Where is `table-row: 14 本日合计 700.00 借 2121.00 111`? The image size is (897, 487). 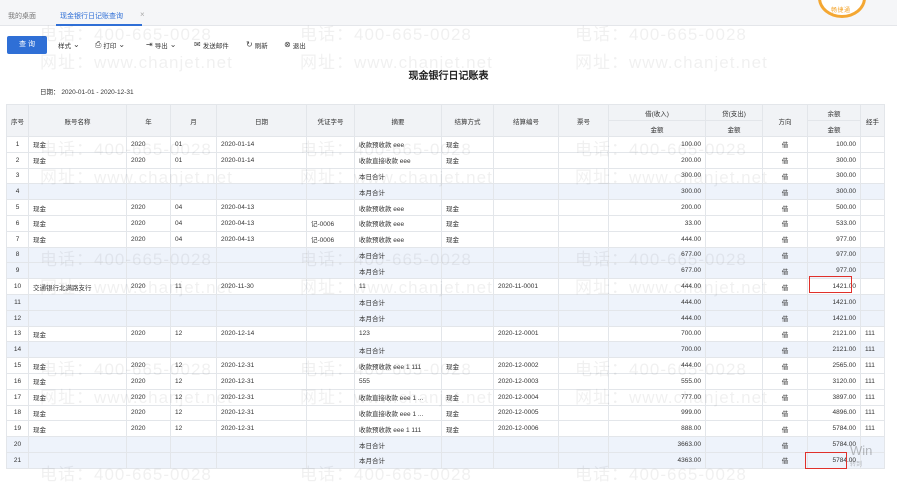
table-row: 14 本日合计 700.00 借 2121.00 111 is located at coordinates (445, 350).